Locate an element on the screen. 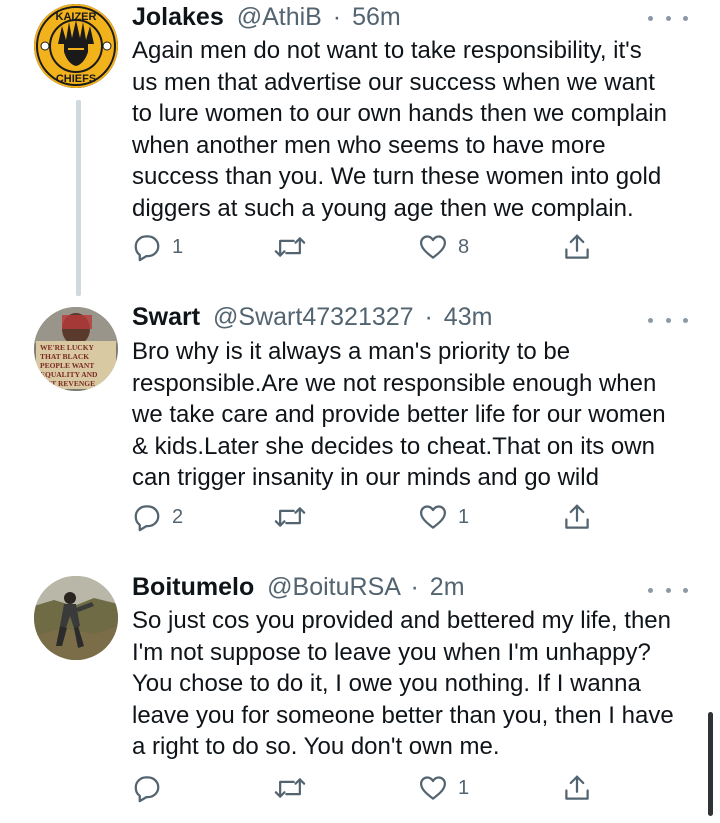 This screenshot has width=720, height=823. sign-text-line: EQUALITY AND is located at coordinates (69, 374).